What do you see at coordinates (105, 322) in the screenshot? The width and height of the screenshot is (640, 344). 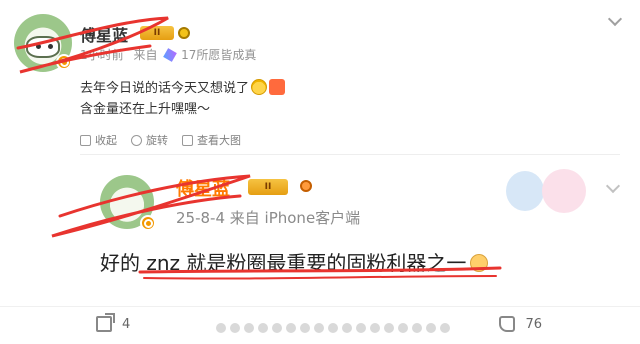 I see `share-icon` at bounding box center [105, 322].